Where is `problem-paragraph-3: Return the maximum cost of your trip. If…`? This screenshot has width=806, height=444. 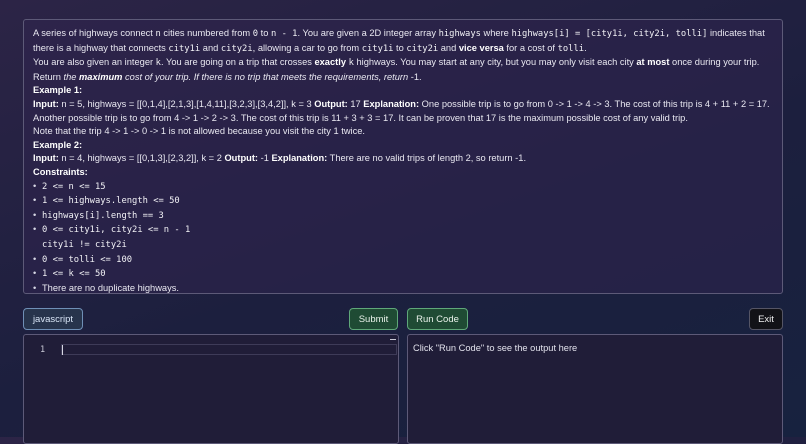
problem-paragraph-3: Return the maximum cost of your trip. If… is located at coordinates (227, 76).